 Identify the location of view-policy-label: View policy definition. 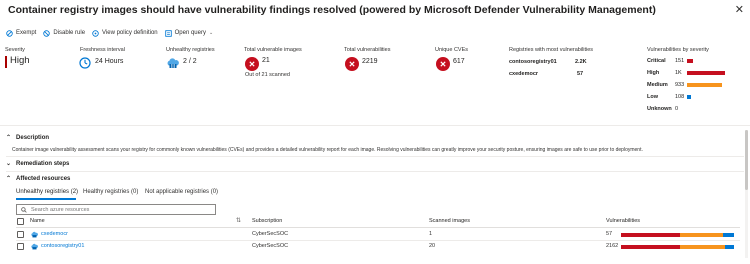
(130, 33).